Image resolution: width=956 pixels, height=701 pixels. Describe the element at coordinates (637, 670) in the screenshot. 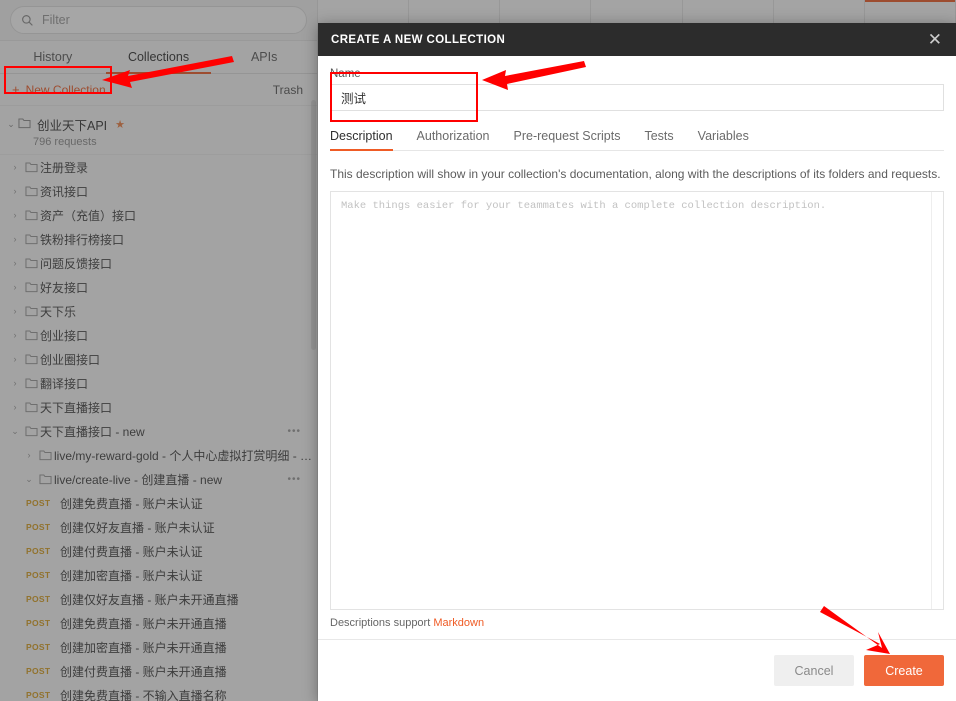

I see `modal-footer: Cancel Create` at that location.